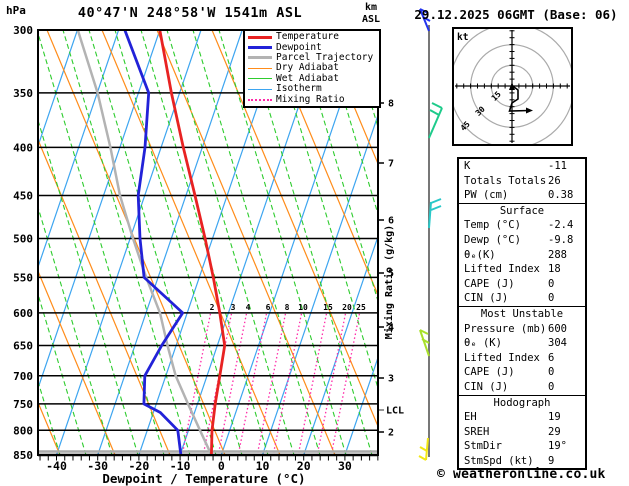  I want to click on hodograph-arrow-end, so click(529, 110).